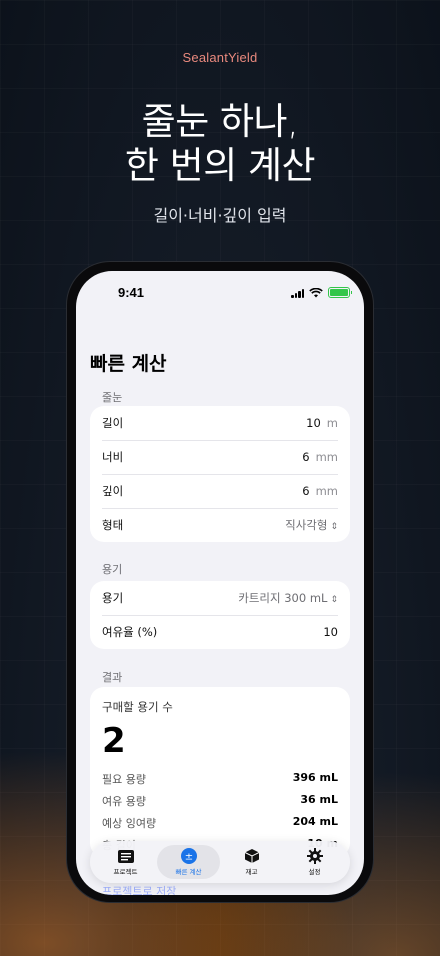  I want to click on container-picker-value: 카트리지 300 mL, so click(283, 598).